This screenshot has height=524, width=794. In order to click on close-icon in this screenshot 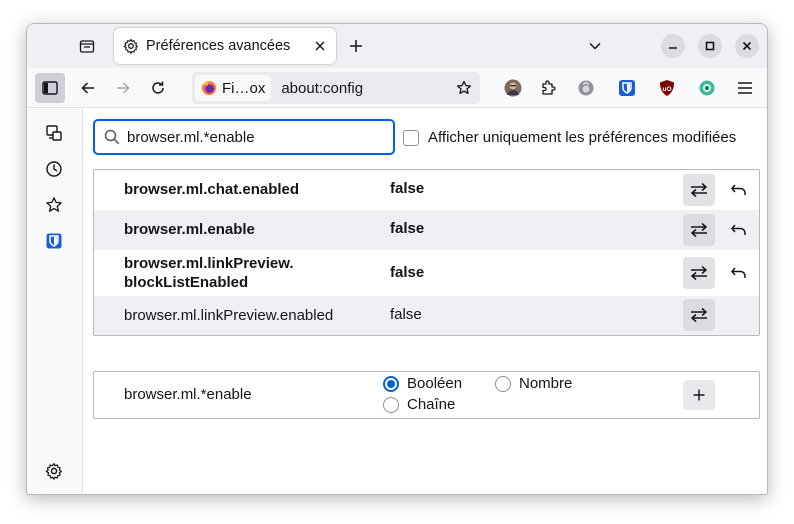, I will do `click(320, 46)`.